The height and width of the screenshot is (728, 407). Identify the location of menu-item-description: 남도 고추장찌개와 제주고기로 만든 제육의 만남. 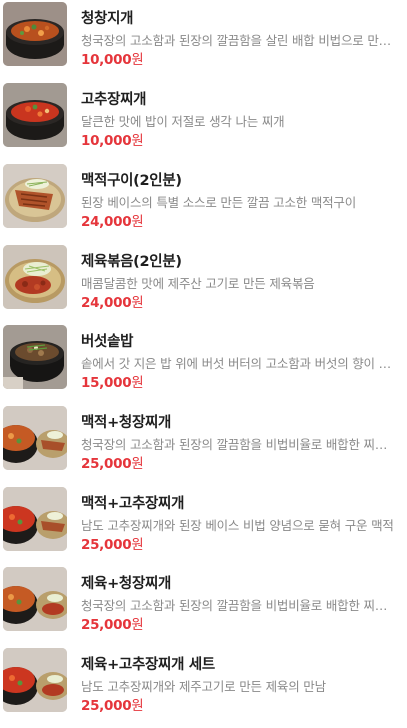
(203, 686).